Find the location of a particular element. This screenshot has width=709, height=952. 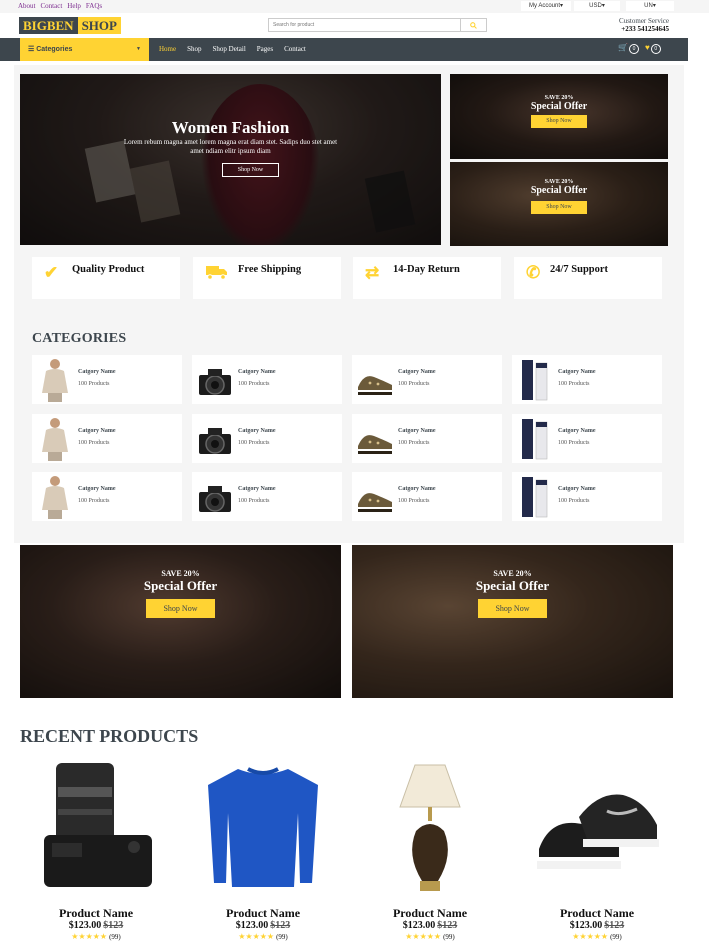

feature-label: Free Shipping is located at coordinates (270, 269).